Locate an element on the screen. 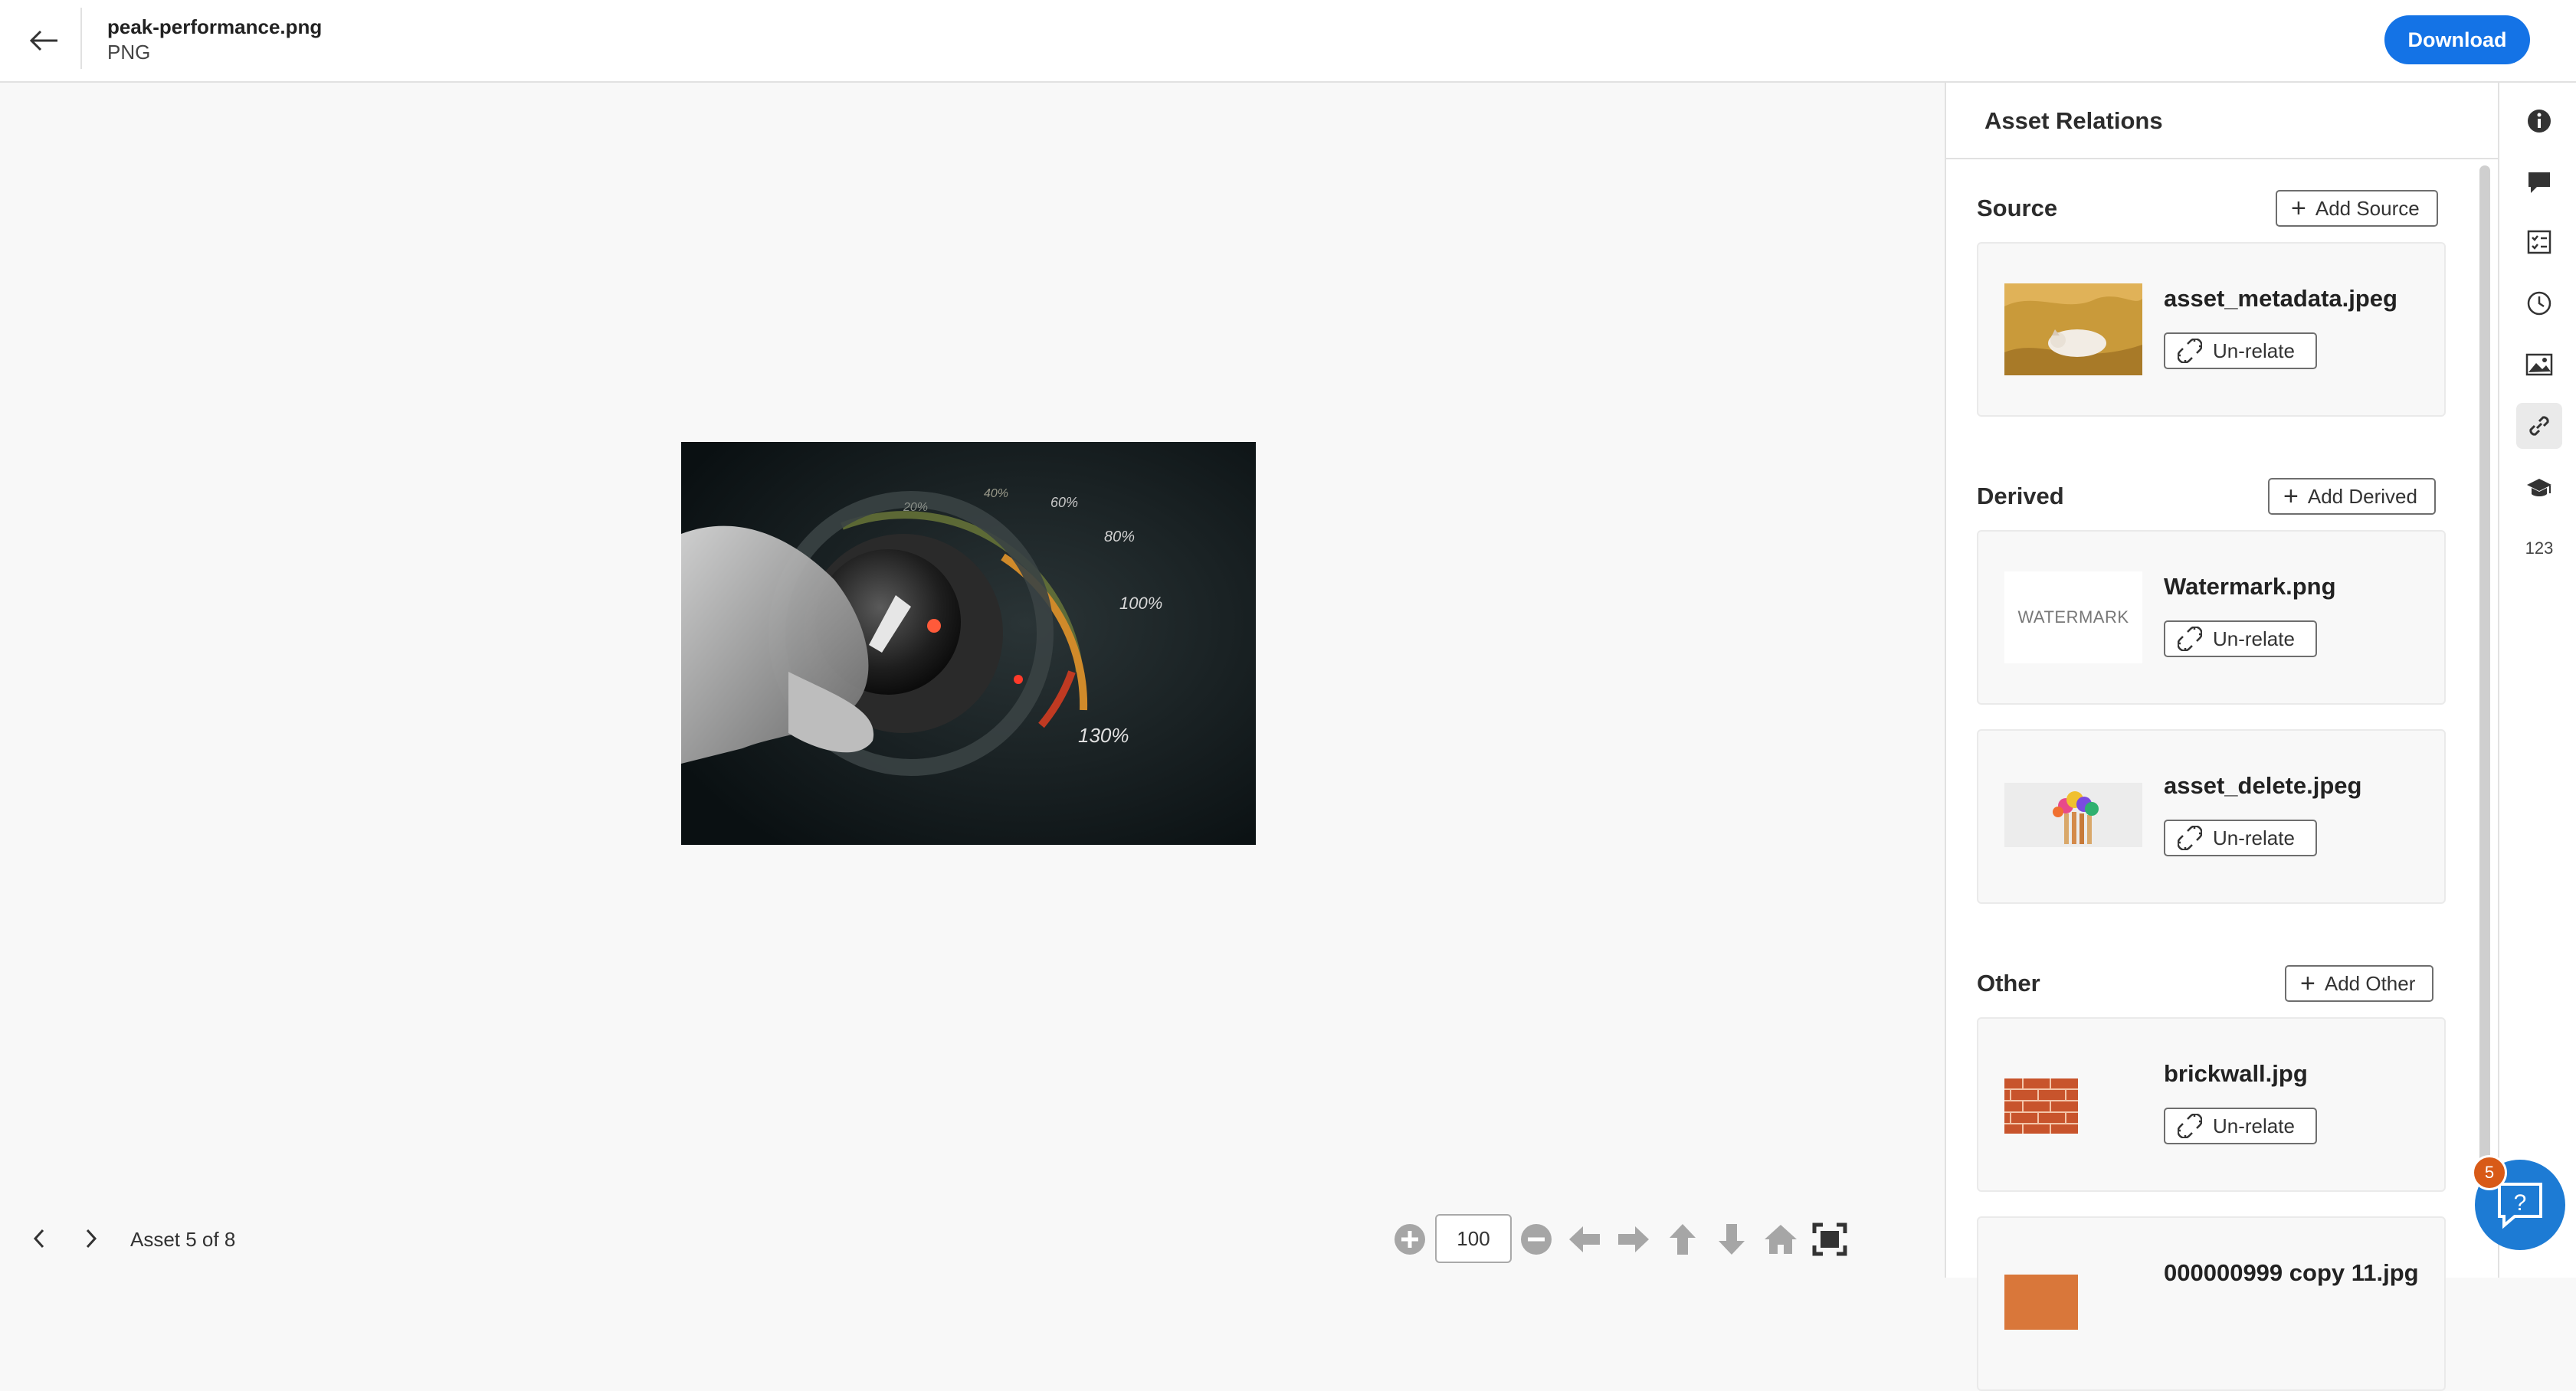 This screenshot has height=1391, width=2576. info-button is located at coordinates (2539, 121).